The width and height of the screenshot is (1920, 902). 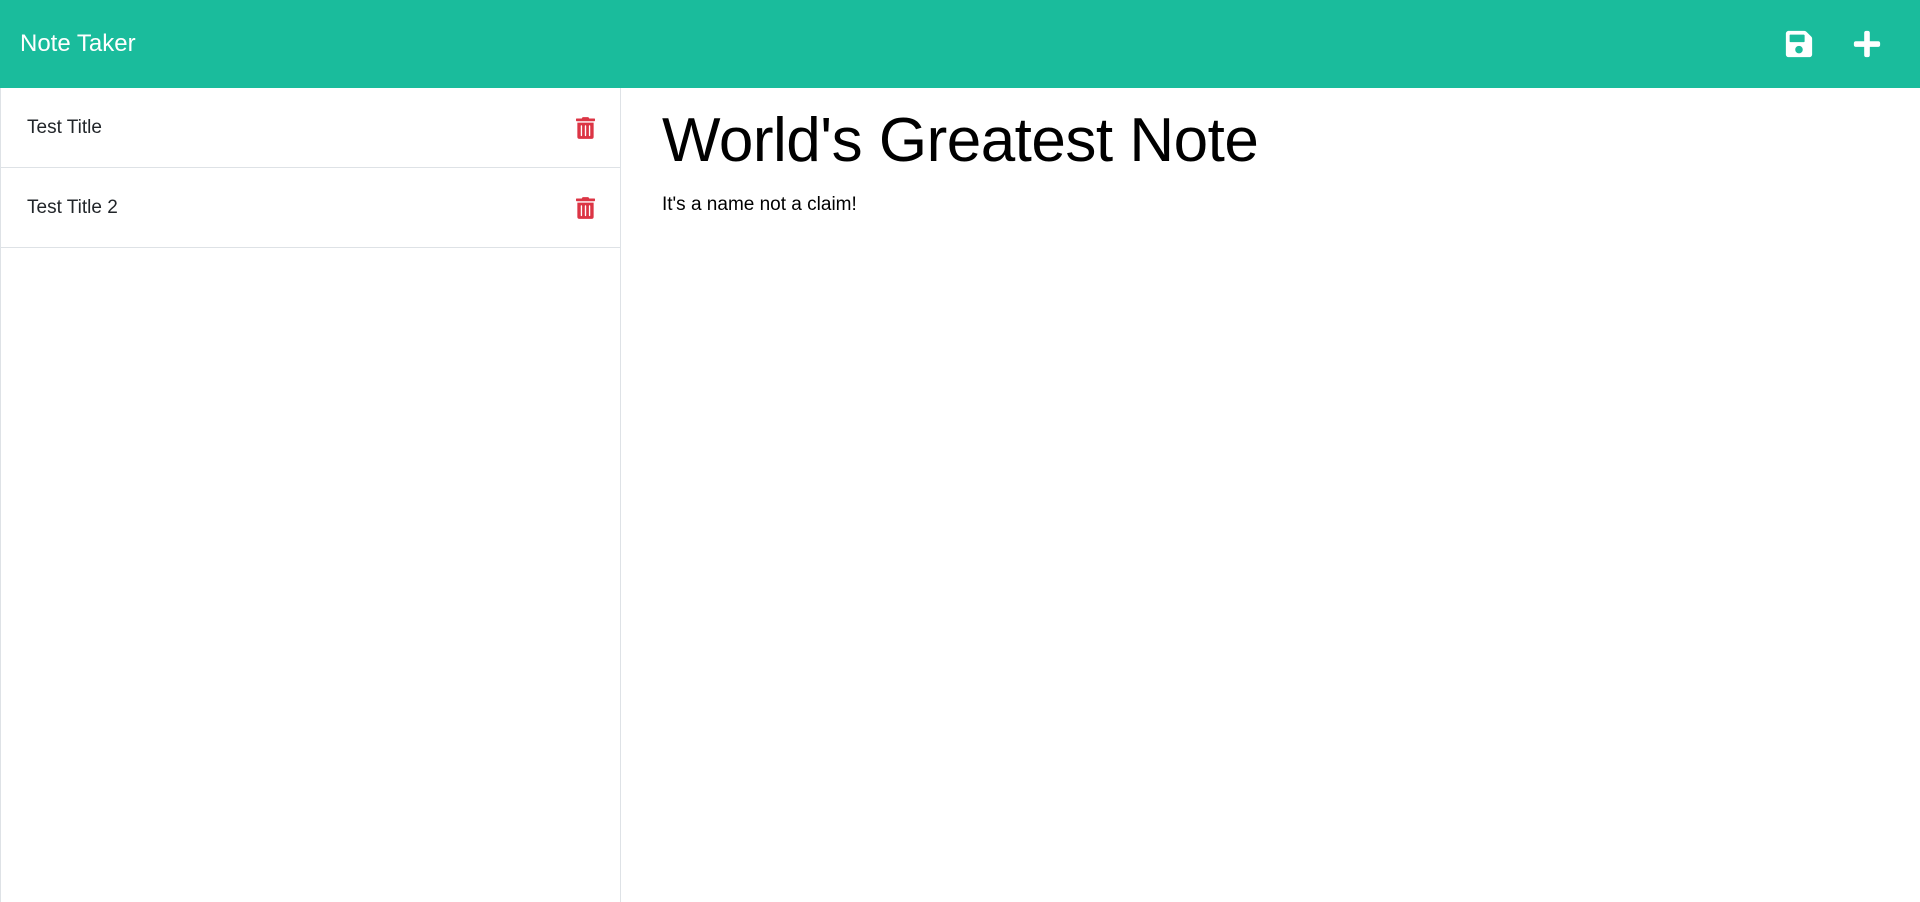 I want to click on save-icon, so click(x=1799, y=44).